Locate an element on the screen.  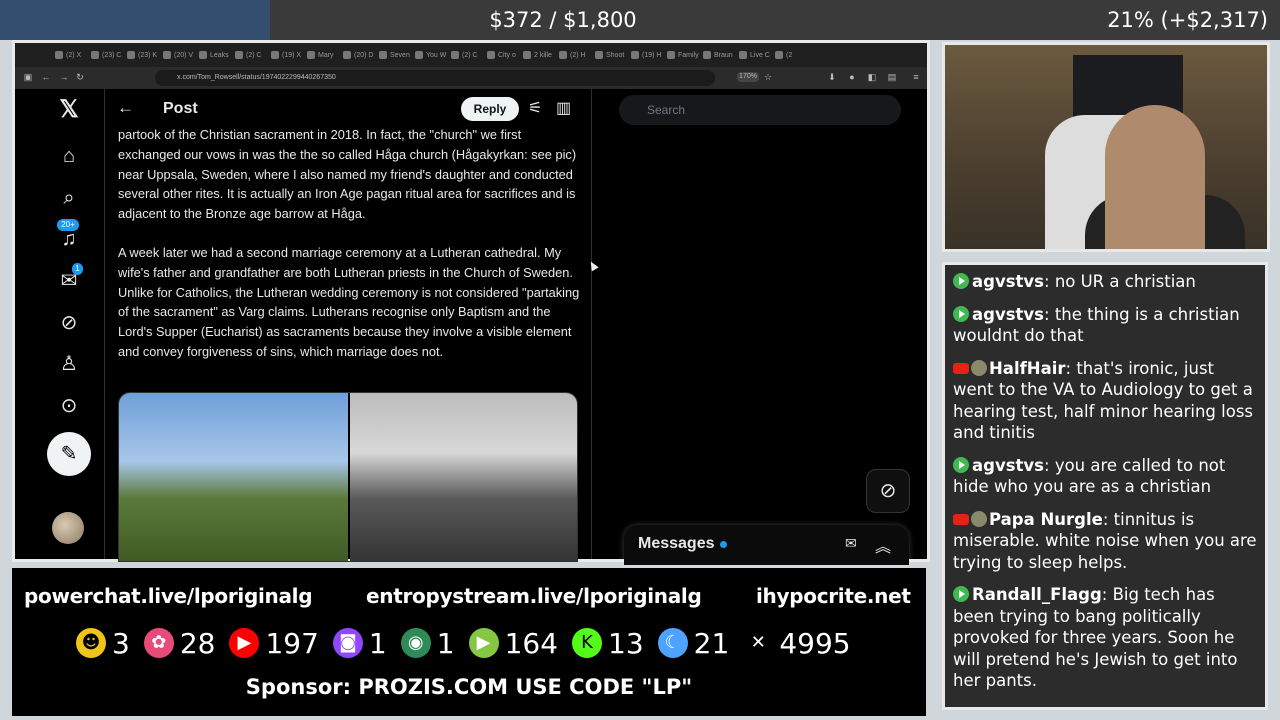
tab-label: Mary is located at coordinates (326, 55).